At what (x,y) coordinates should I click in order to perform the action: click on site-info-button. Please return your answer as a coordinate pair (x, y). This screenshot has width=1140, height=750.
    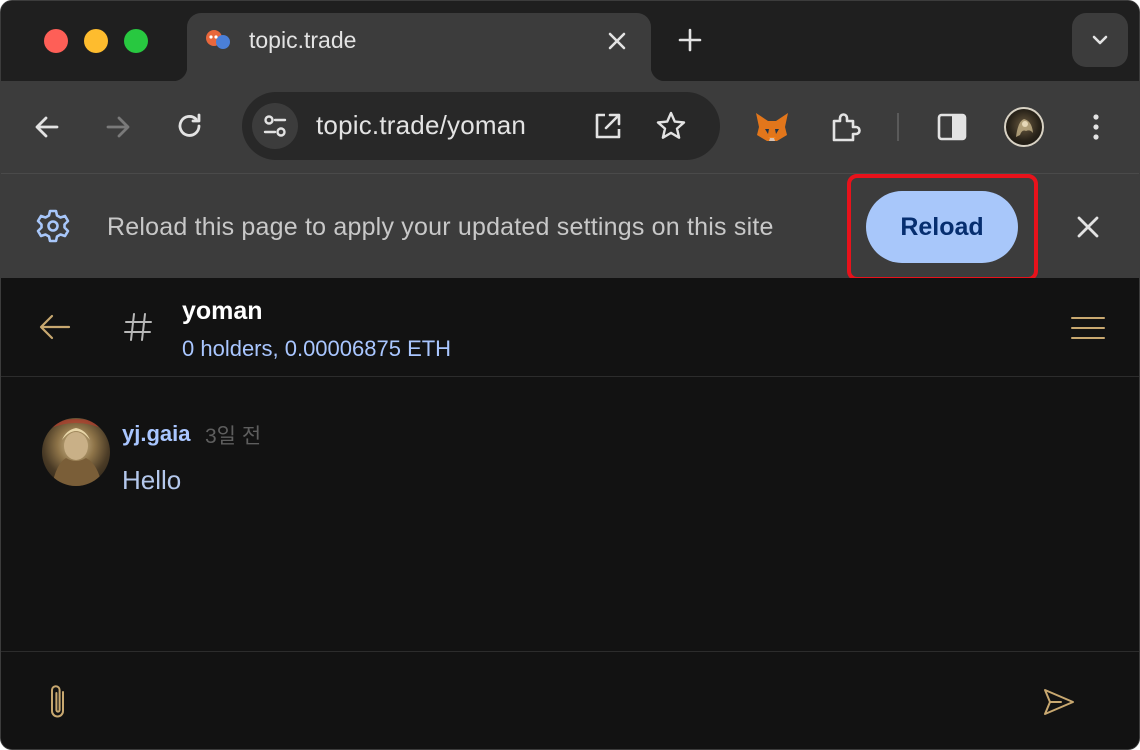
    Looking at the image, I should click on (275, 126).